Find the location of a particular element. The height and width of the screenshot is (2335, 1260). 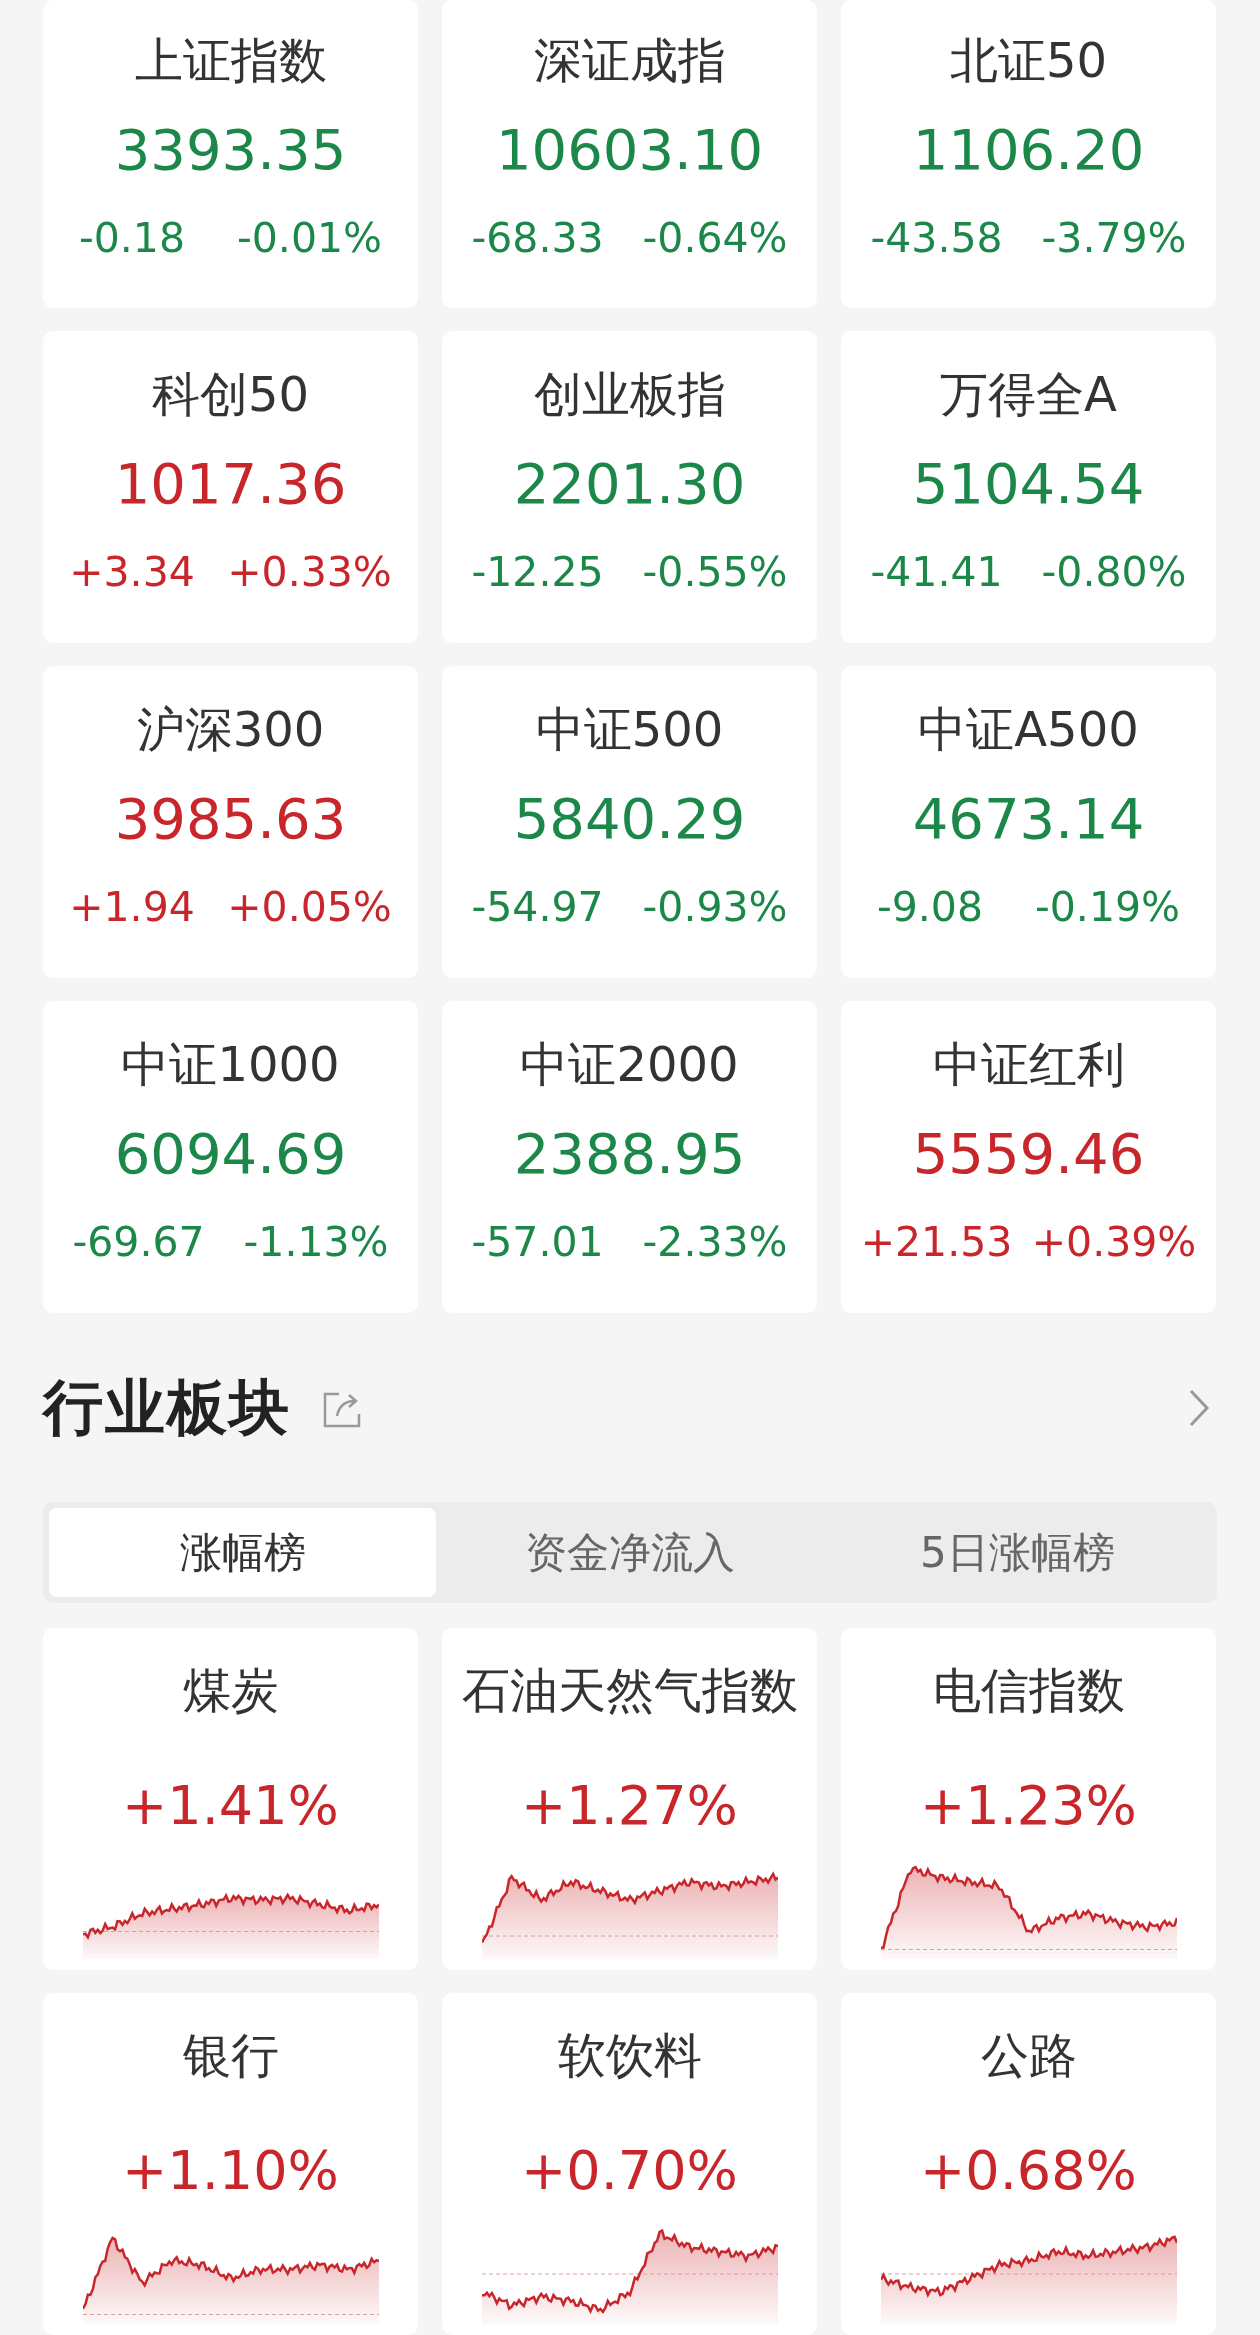

sector-card: 银行 +1.10% is located at coordinates (230, 2164).